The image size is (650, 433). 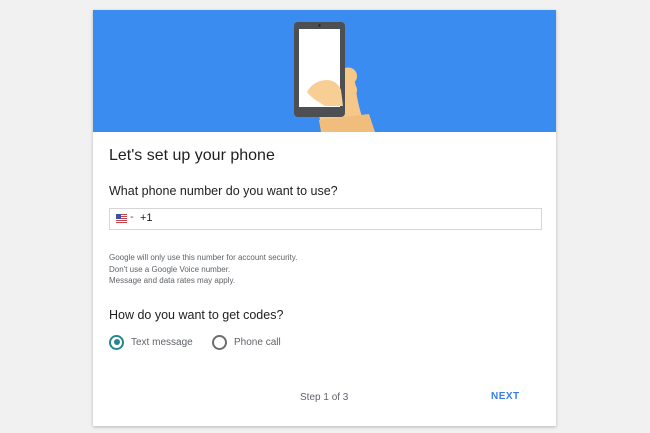 I want to click on phone-number-question: What phone number do you want to use?, so click(x=223, y=191).